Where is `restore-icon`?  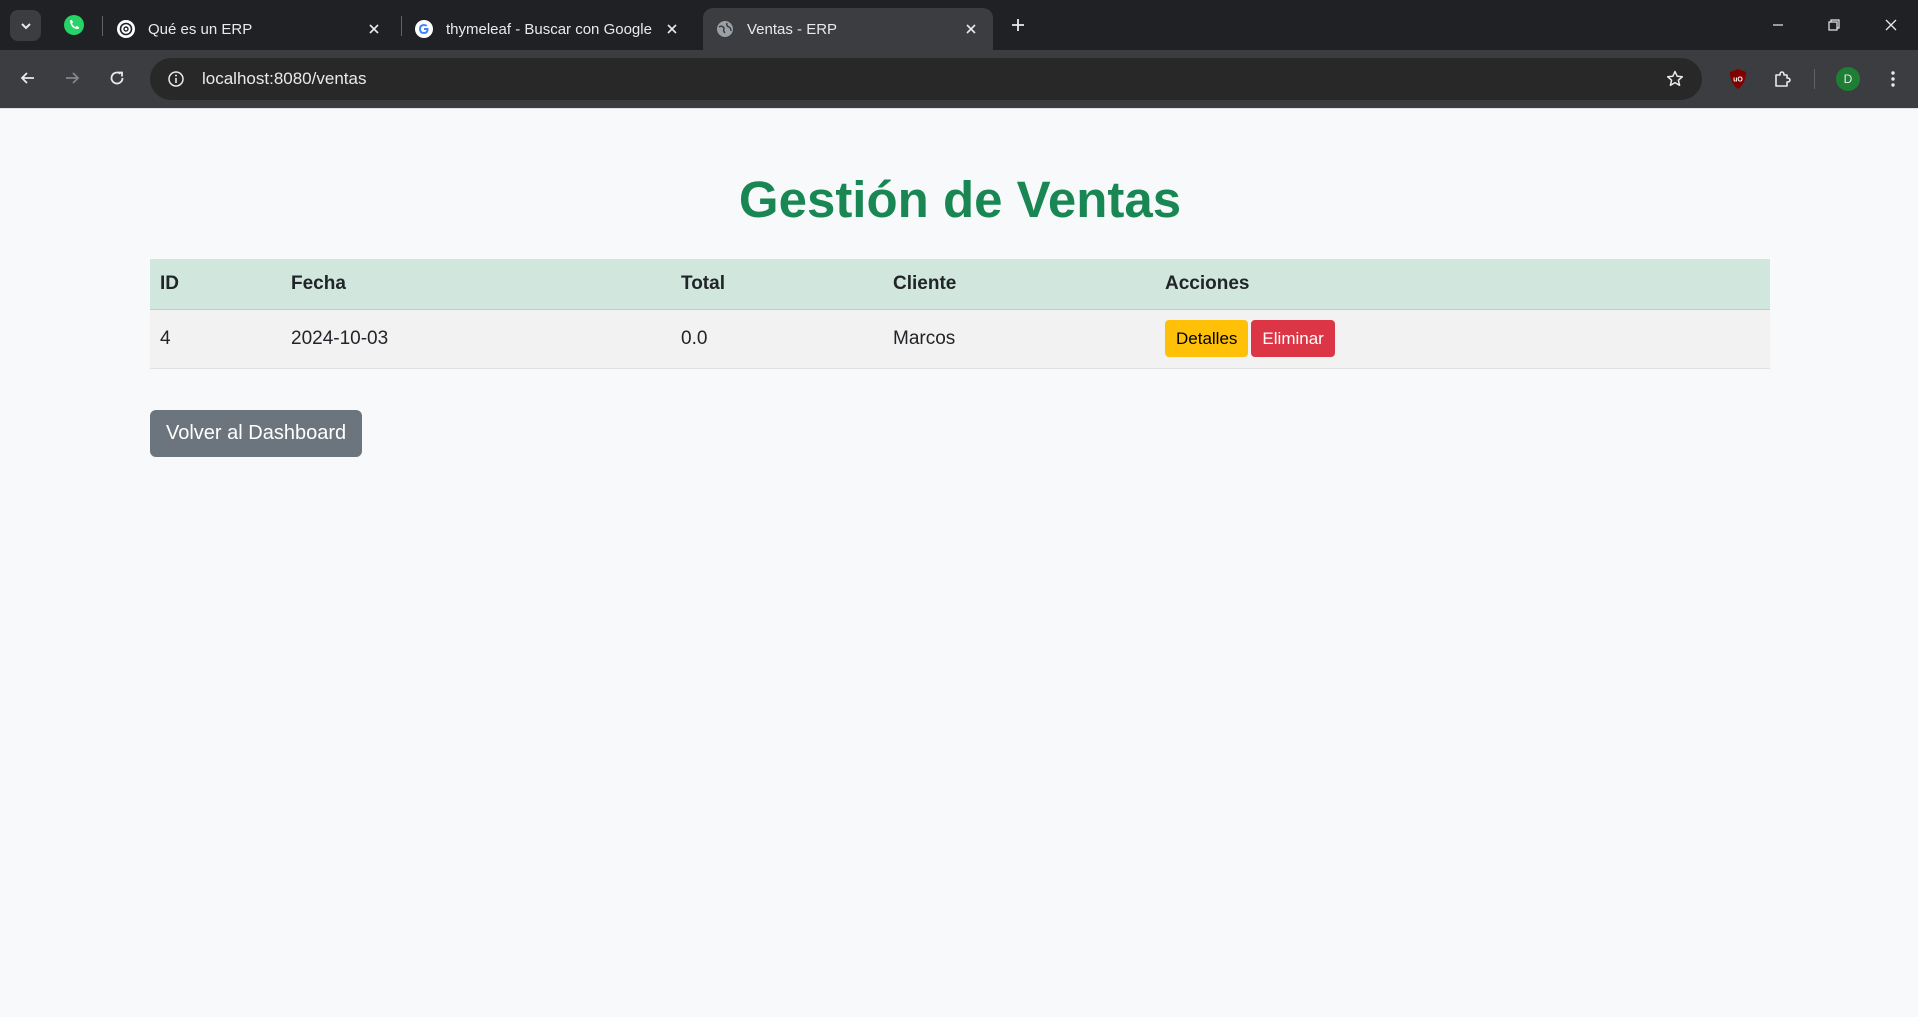 restore-icon is located at coordinates (1834, 25).